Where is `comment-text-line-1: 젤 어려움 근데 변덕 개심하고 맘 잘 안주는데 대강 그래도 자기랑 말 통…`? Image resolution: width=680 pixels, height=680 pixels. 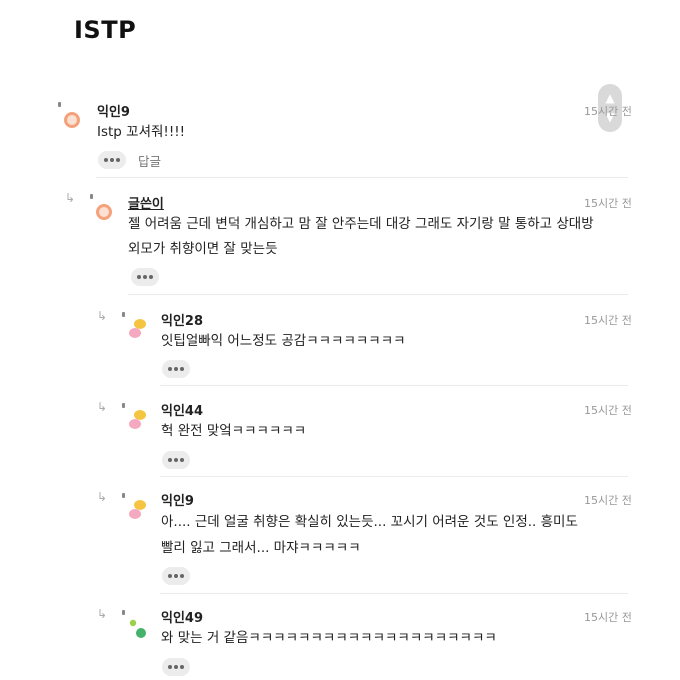
comment-text-line-1: 젤 어려움 근데 변덕 개심하고 맘 잘 안주는데 대강 그래도 자기랑 말 통… is located at coordinates (361, 224).